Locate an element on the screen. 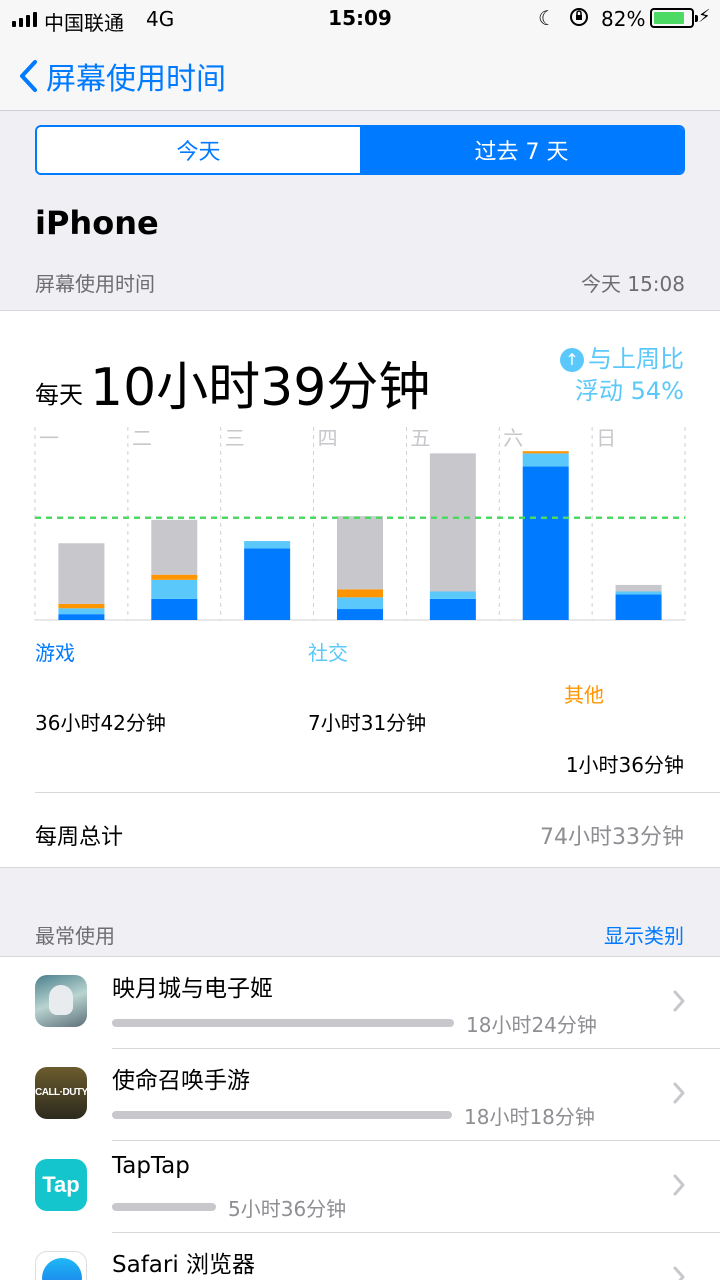 The image size is (720, 1280). orientation-lock-icon is located at coordinates (579, 19).